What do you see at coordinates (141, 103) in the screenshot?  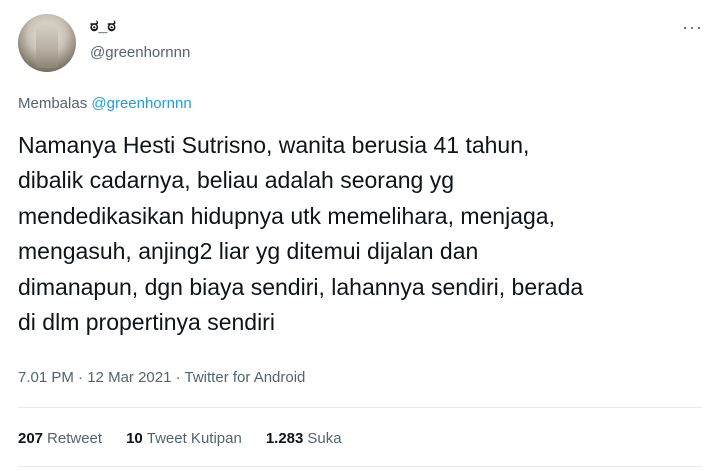 I see `reply-to-link: @greenhornnn` at bounding box center [141, 103].